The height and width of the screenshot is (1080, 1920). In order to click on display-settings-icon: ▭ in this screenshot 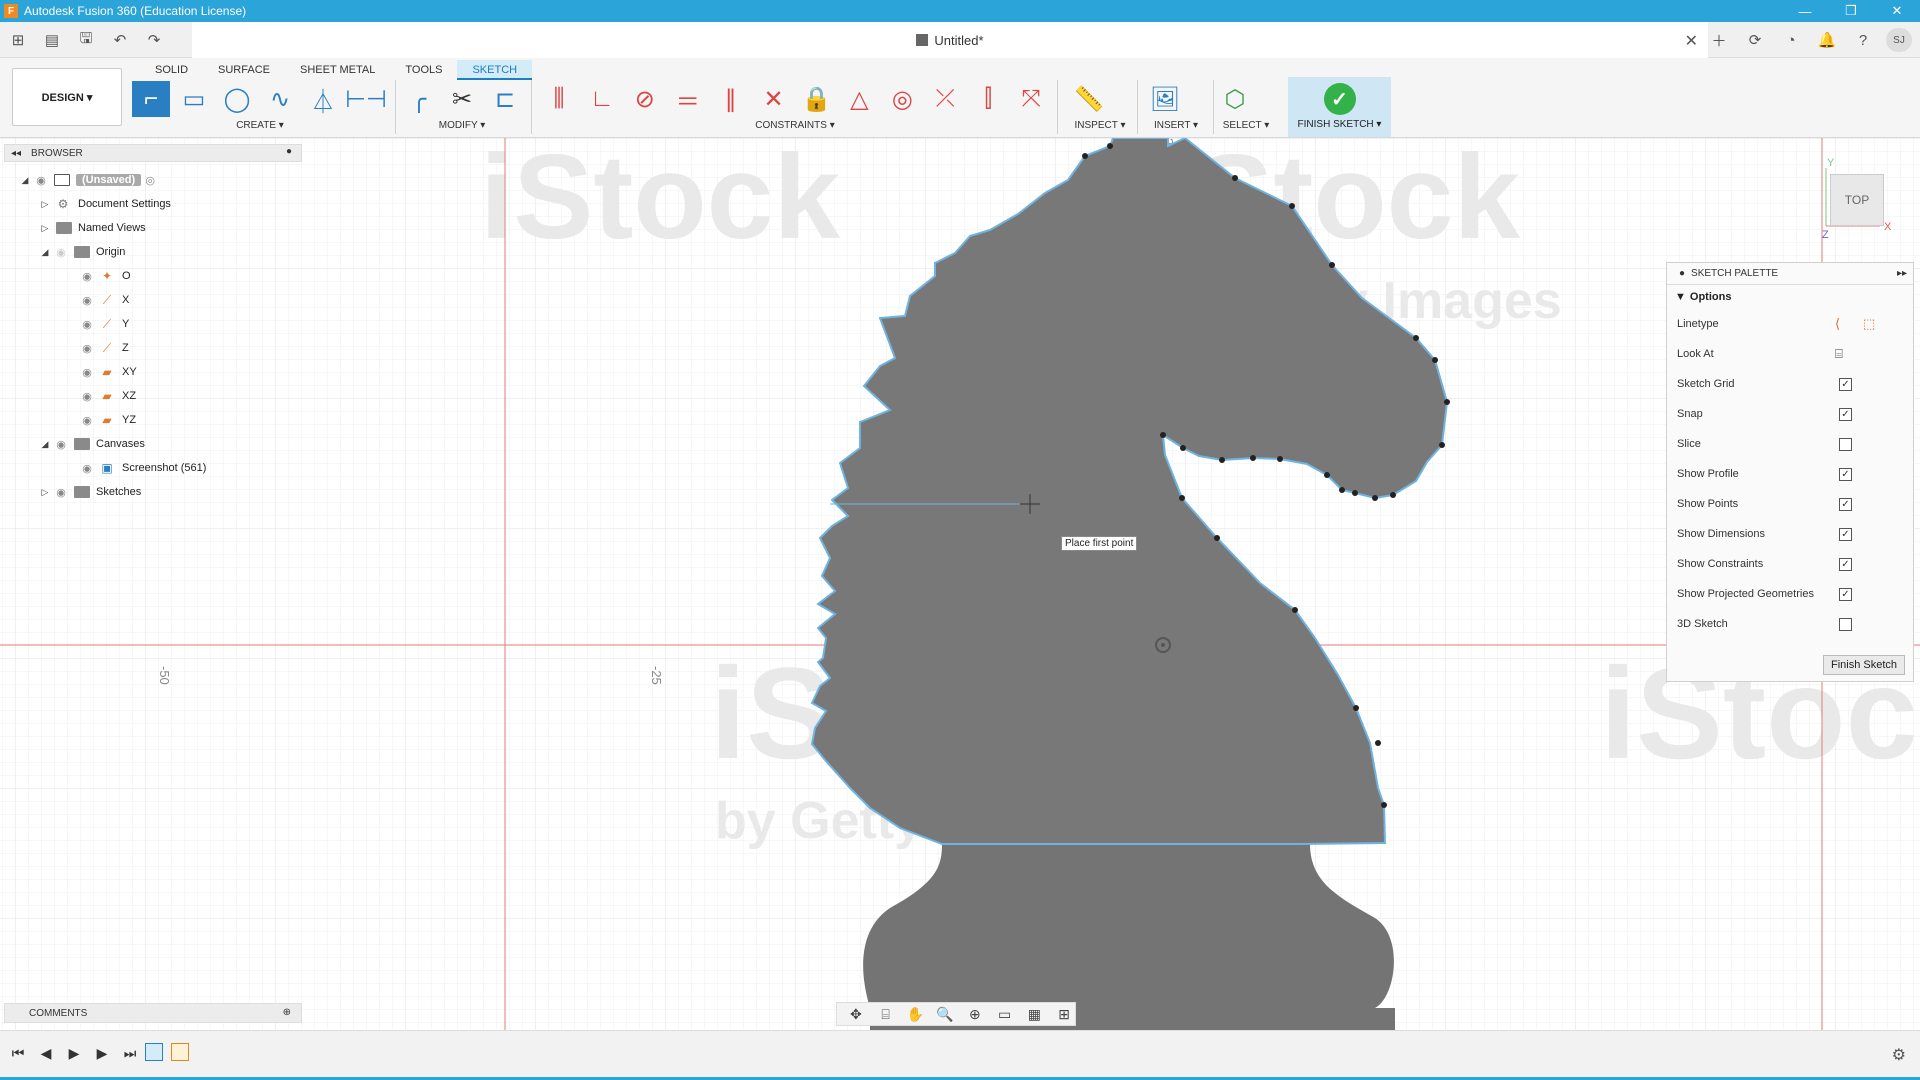, I will do `click(1005, 1014)`.